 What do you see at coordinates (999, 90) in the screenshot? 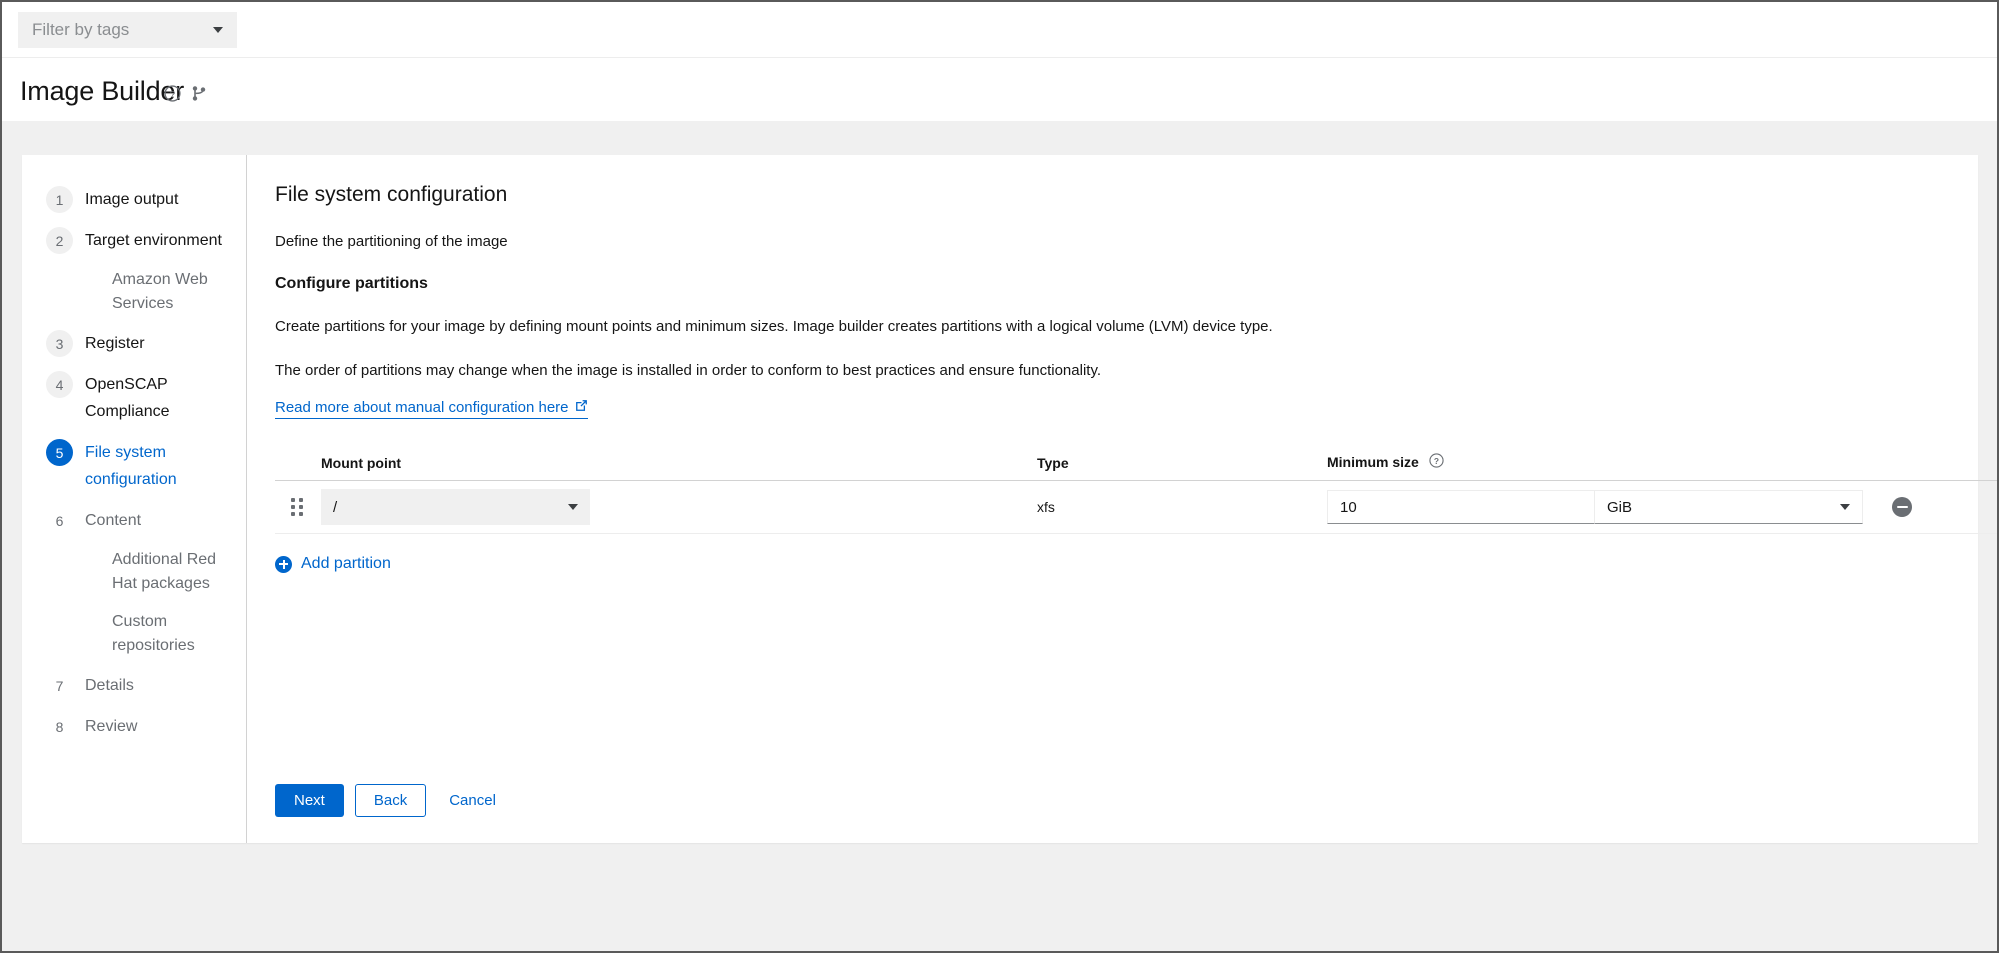
I see `page-header: Image Builder ?` at bounding box center [999, 90].